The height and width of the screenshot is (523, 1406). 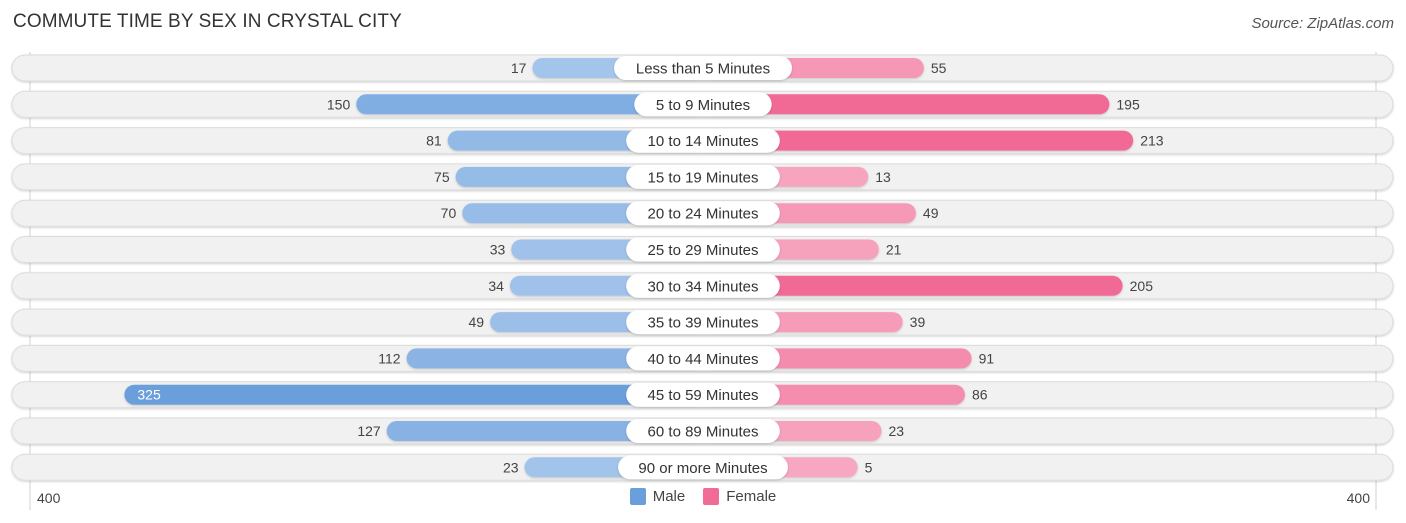 I want to click on category-label: 40 to 44 Minutes, so click(x=703, y=359).